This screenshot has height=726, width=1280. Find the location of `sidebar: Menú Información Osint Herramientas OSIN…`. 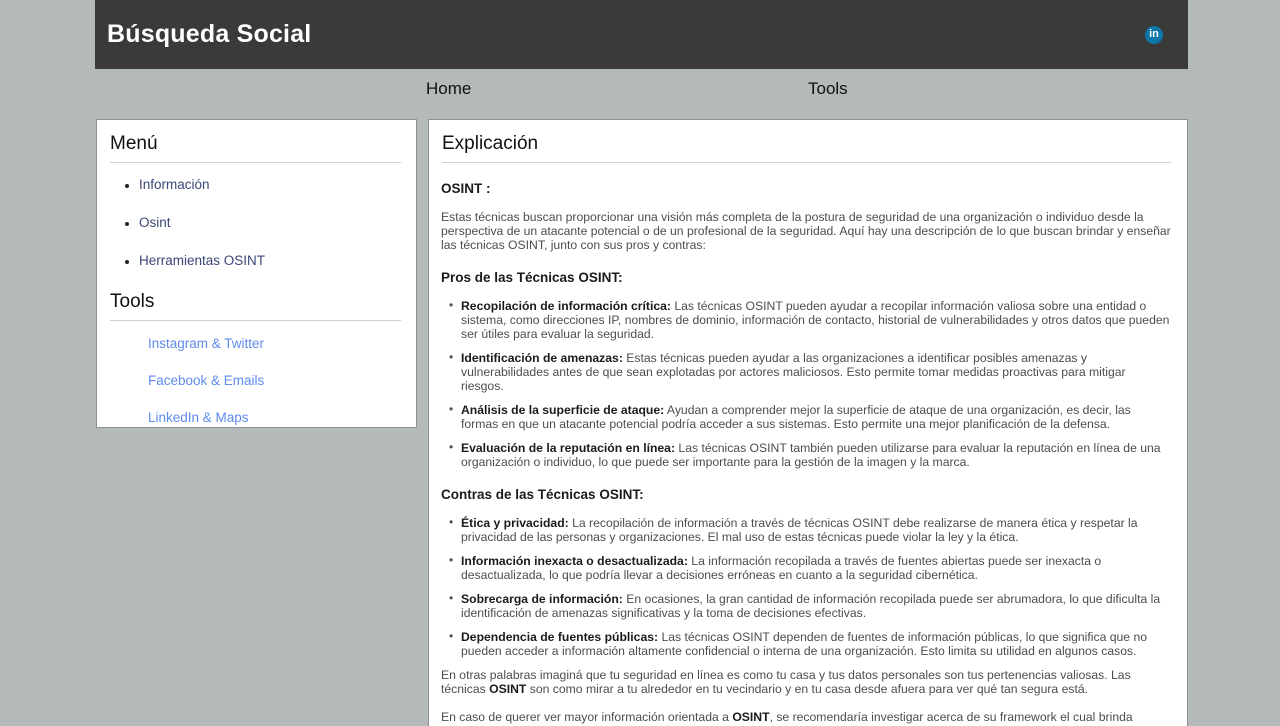

sidebar: Menú Información Osint Herramientas OSIN… is located at coordinates (256, 273).